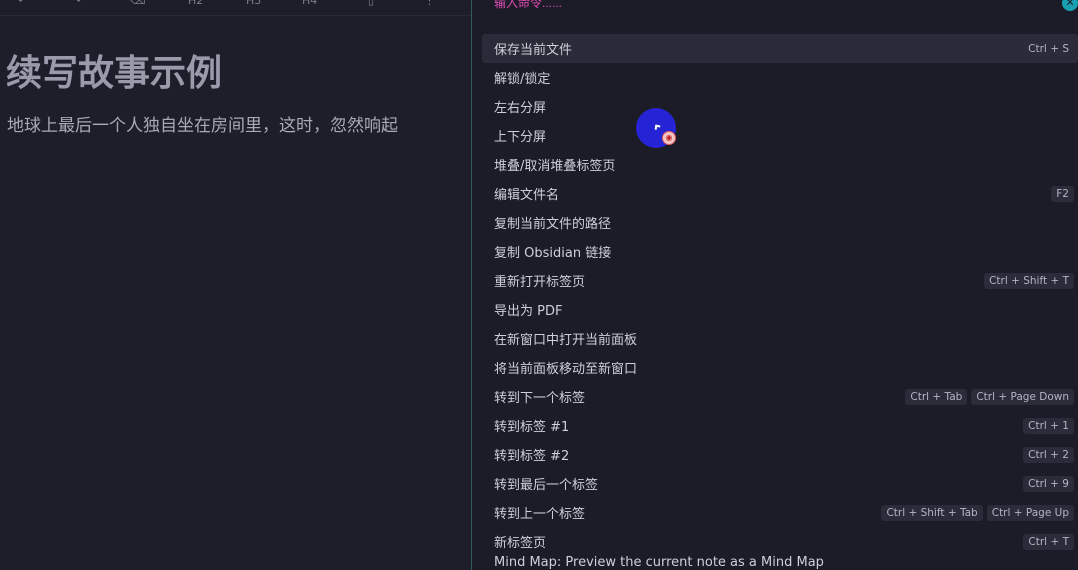 The width and height of the screenshot is (1078, 570). I want to click on command-item: 在新窗口中打开当前面板, so click(780, 338).